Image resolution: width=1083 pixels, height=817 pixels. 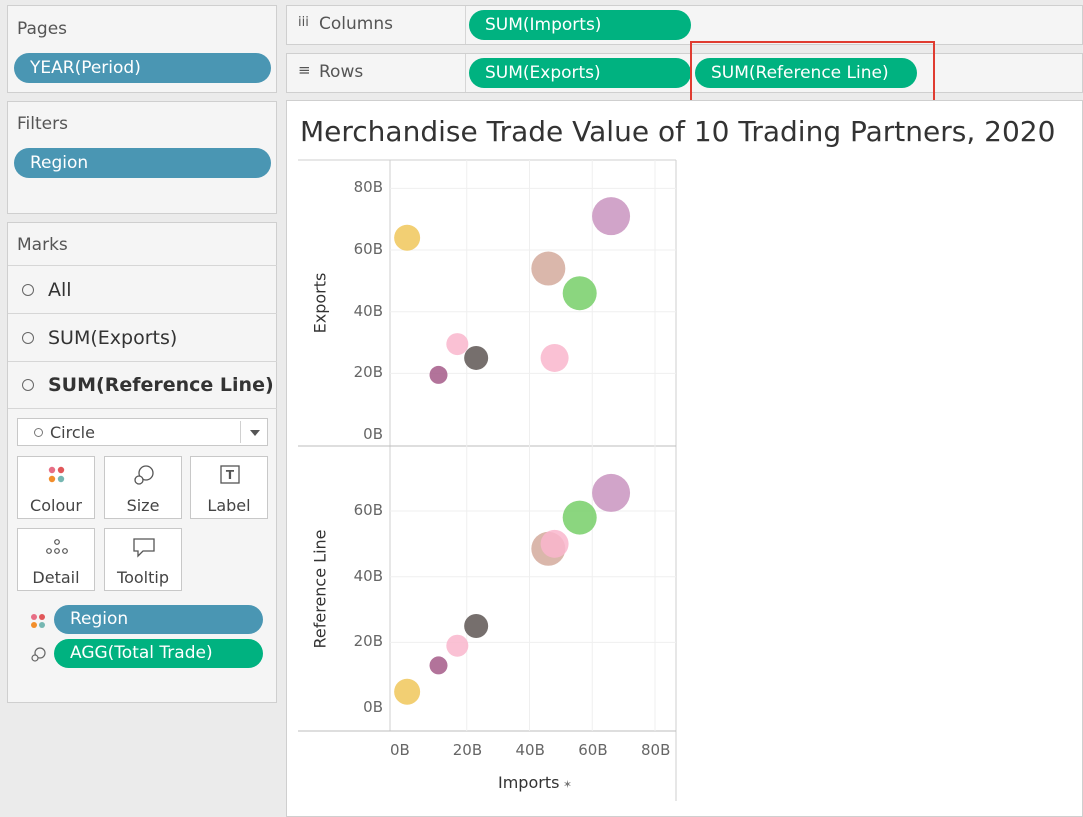 I want to click on x-axis-title: Imports ✶, so click(x=535, y=782).